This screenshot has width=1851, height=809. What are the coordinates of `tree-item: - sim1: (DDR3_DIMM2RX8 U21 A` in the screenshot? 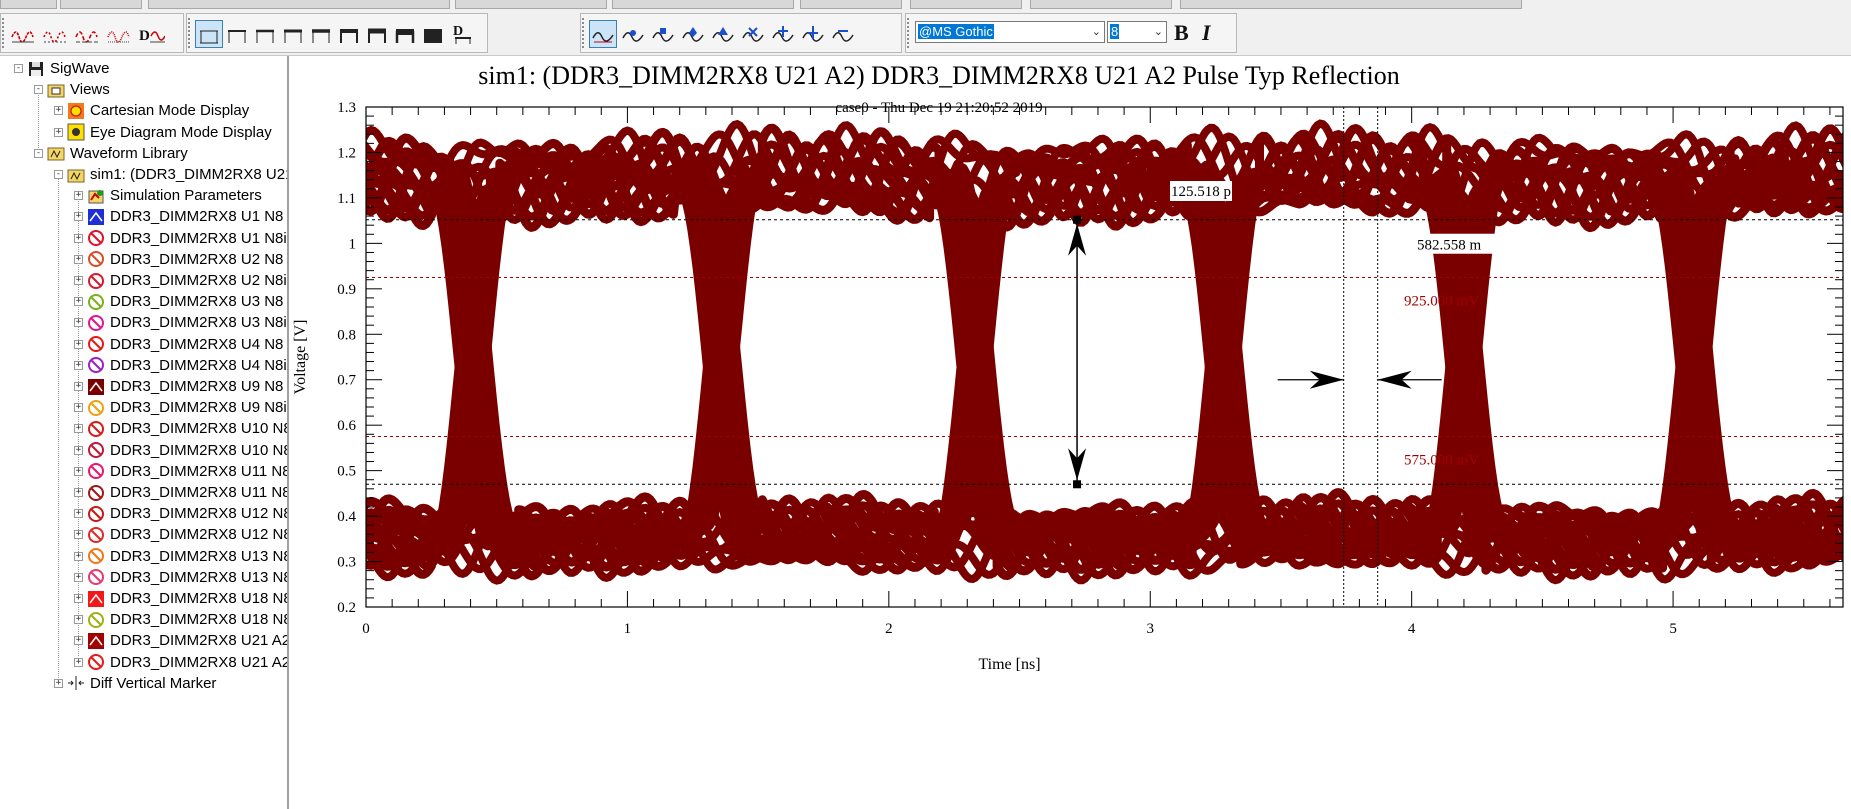 It's located at (170, 174).